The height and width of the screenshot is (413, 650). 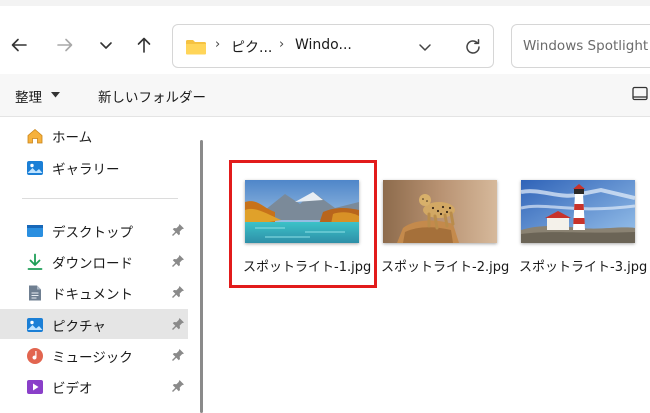 I want to click on command-bar: 整理 新しいフォルダー, so click(x=325, y=95).